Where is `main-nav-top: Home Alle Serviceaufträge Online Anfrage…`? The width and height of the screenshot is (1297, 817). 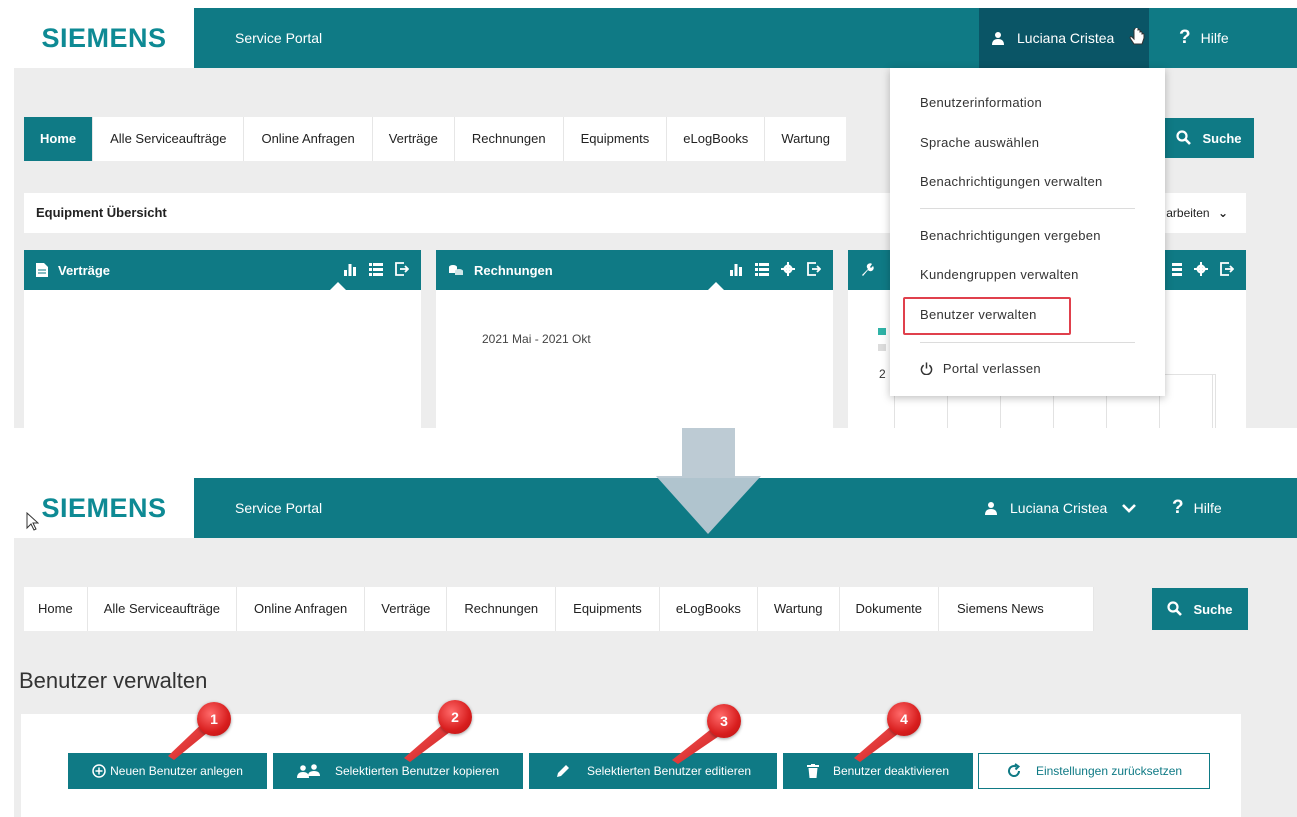 main-nav-top: Home Alle Serviceaufträge Online Anfrage… is located at coordinates (435, 139).